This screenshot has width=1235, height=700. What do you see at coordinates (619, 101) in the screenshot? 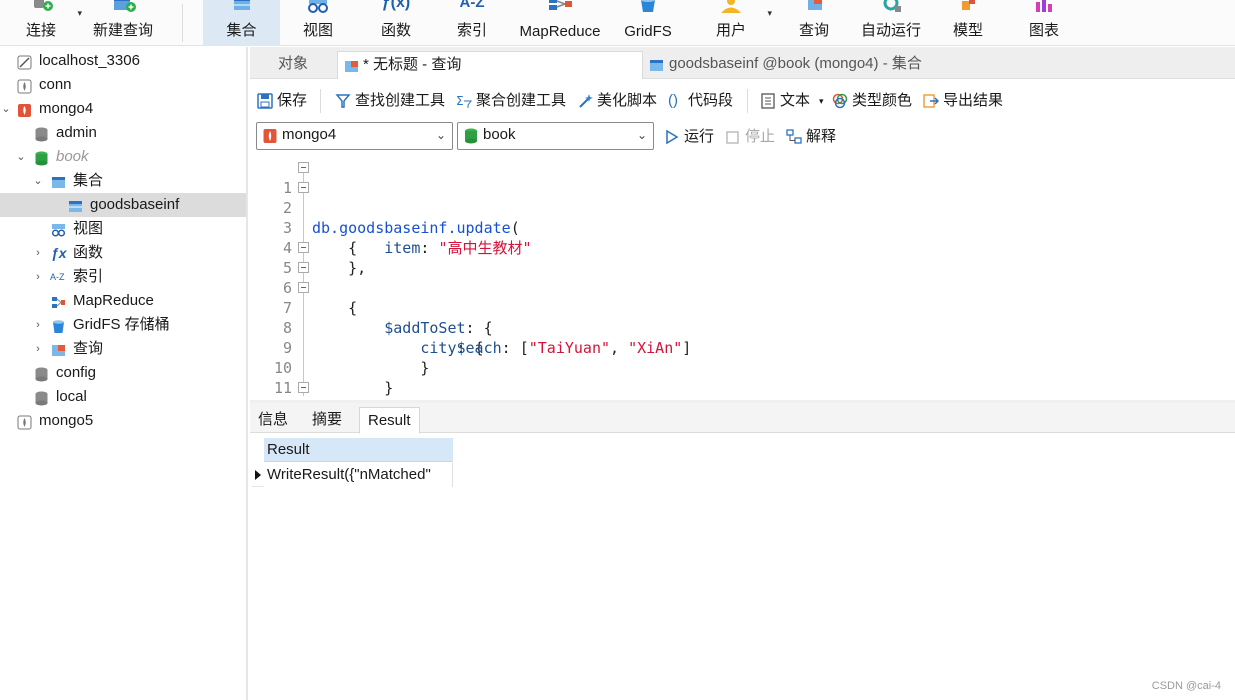
I see `beautify-script-button: 美化脚本` at bounding box center [619, 101].